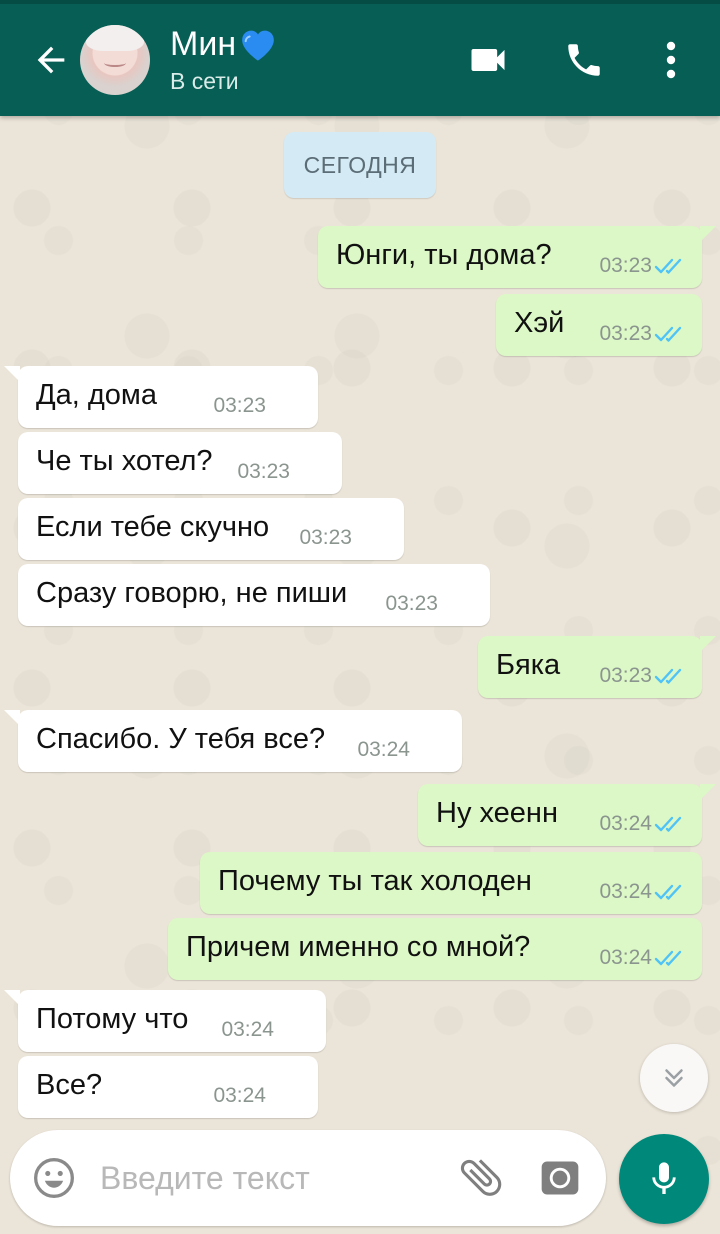 The width and height of the screenshot is (720, 1234). I want to click on message-text: Юнги, ты дома?, so click(444, 255).